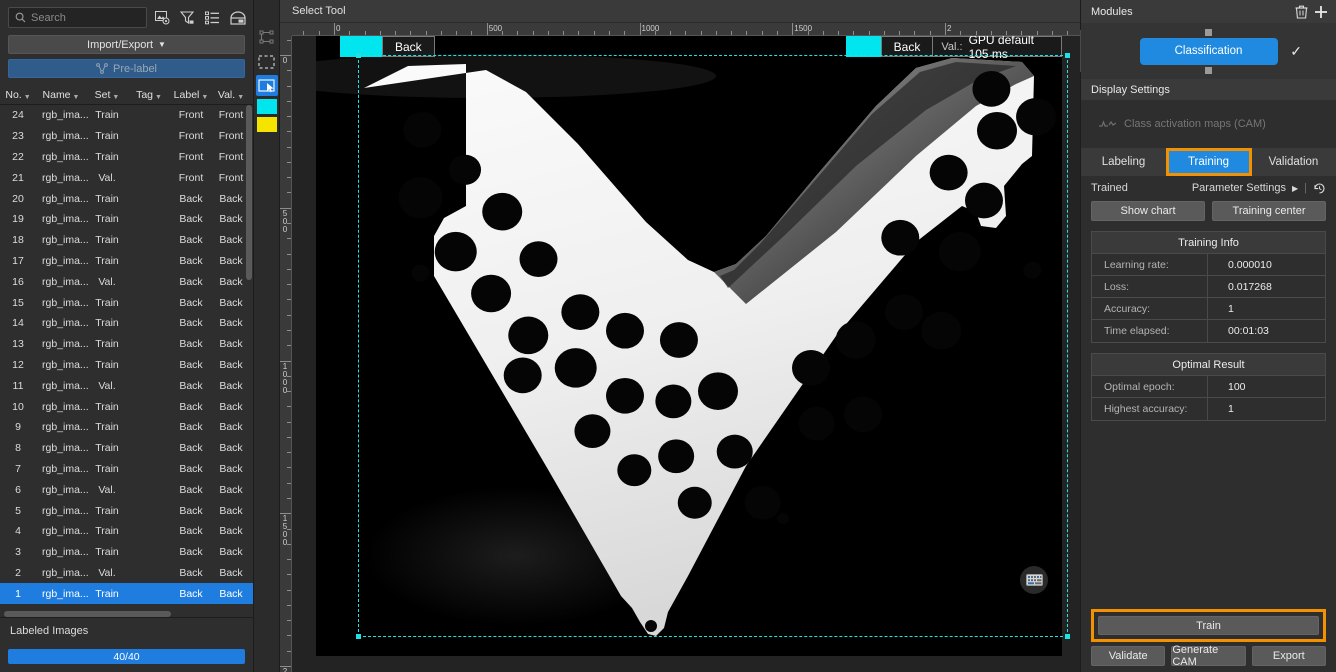 This screenshot has width=1336, height=672. What do you see at coordinates (680, 11) in the screenshot?
I see `tool-title: Select Tool` at bounding box center [680, 11].